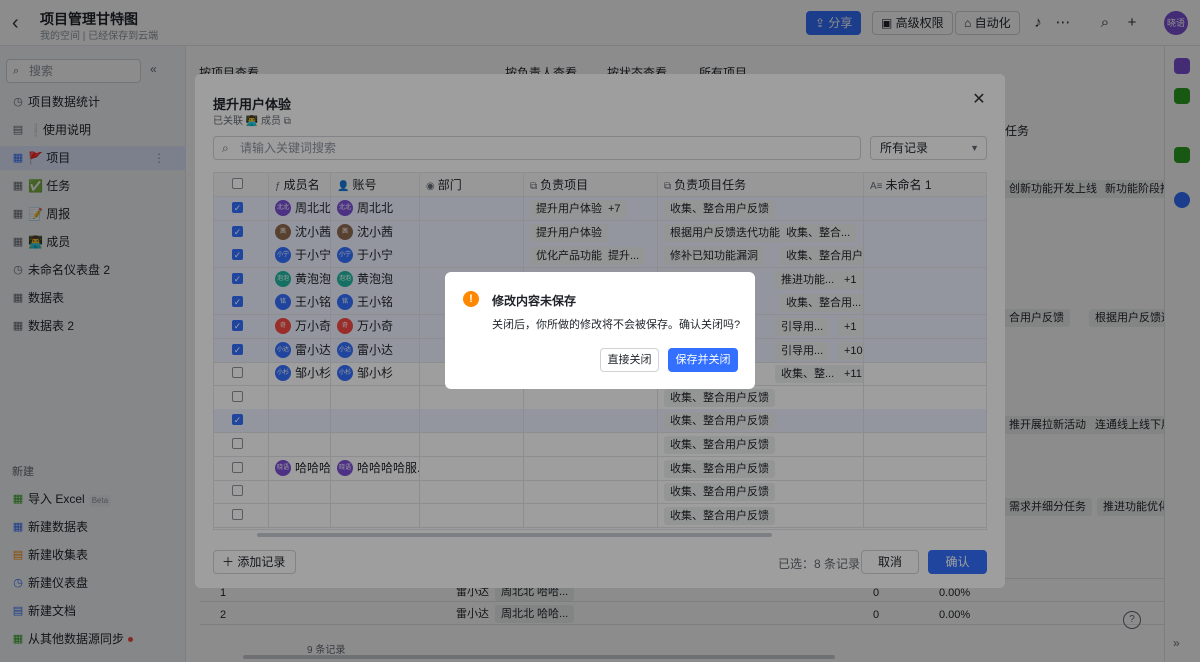 Image resolution: width=1200 pixels, height=662 pixels. I want to click on save-and-close-button: 保存并关闭, so click(703, 360).